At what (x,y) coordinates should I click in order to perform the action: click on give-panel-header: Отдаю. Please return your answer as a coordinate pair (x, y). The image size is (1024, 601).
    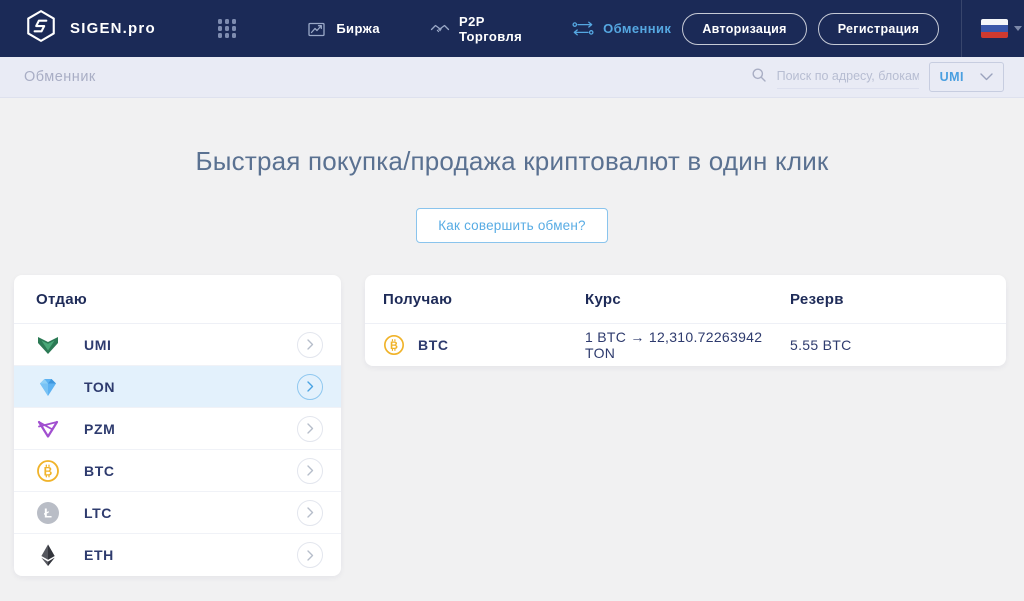
    Looking at the image, I should click on (177, 299).